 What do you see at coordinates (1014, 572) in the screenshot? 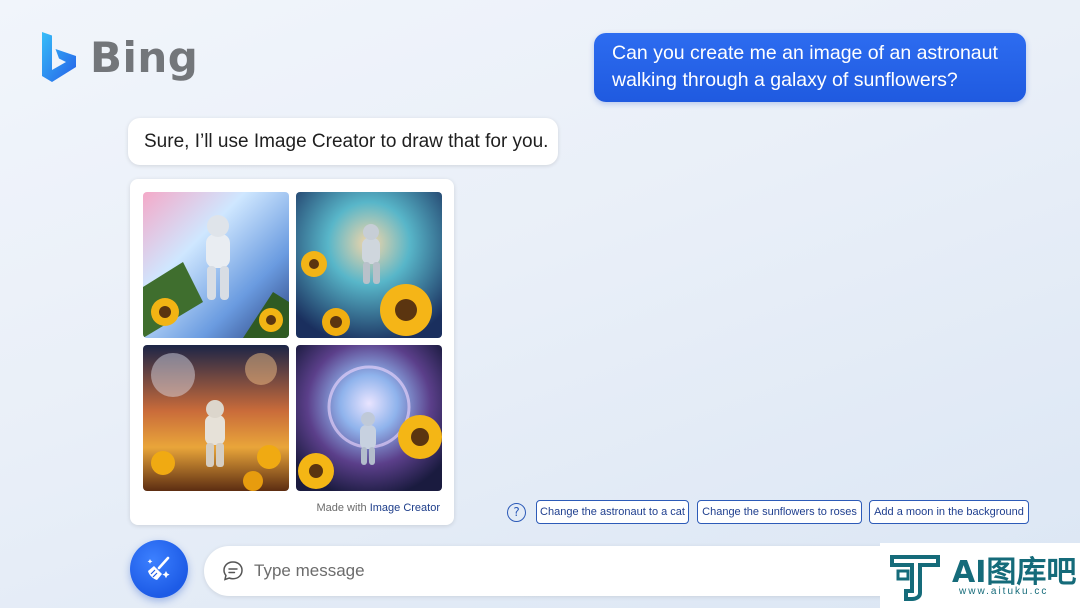
I see `watermark-title: AI图库吧` at bounding box center [1014, 572].